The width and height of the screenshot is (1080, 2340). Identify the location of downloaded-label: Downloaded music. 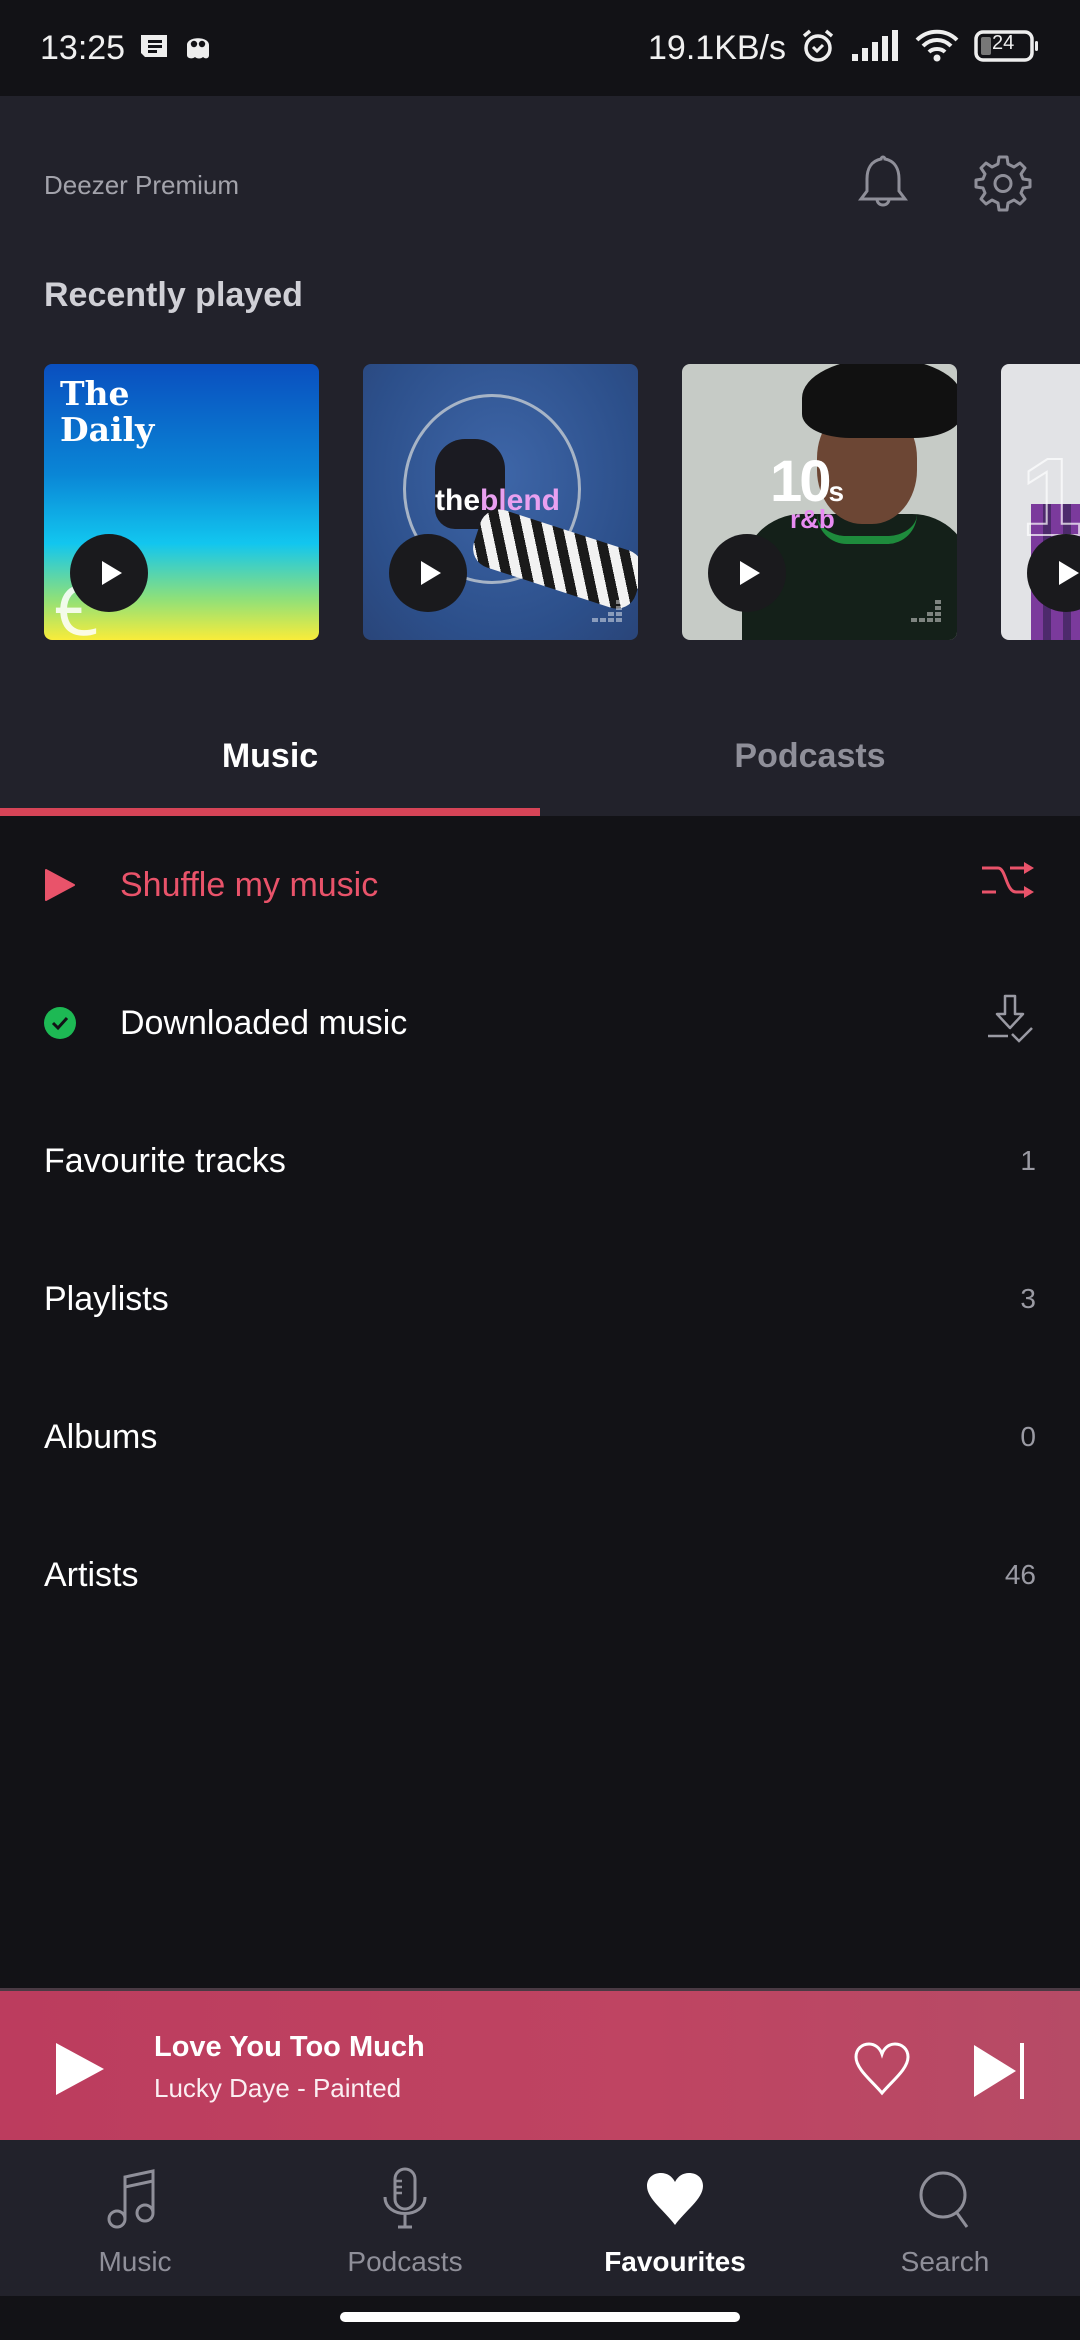
(264, 1022).